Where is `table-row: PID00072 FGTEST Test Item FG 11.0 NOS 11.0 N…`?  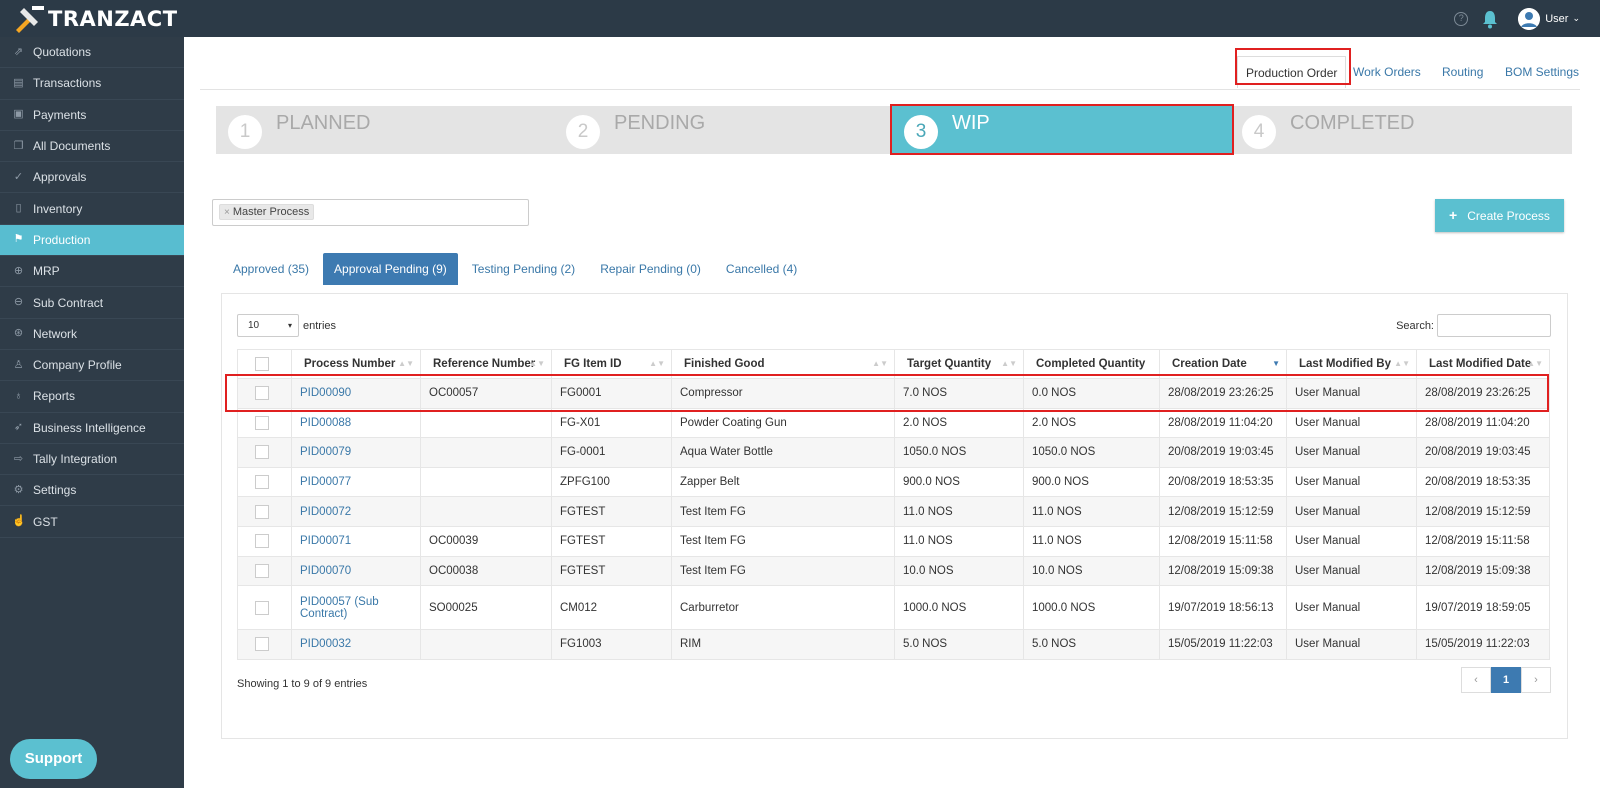
table-row: PID00072 FGTEST Test Item FG 11.0 NOS 11.0 N… is located at coordinates (893, 511).